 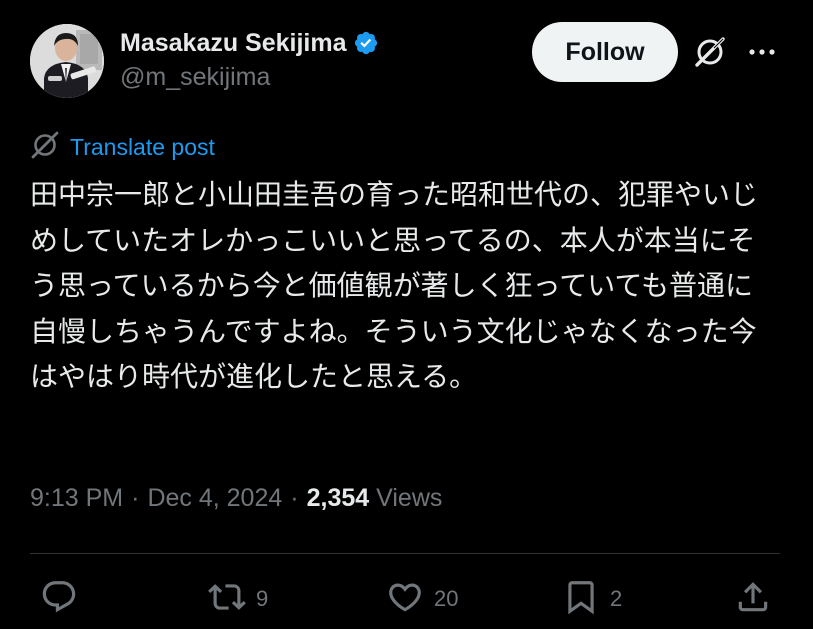 I want to click on repost-icon, so click(x=227, y=599).